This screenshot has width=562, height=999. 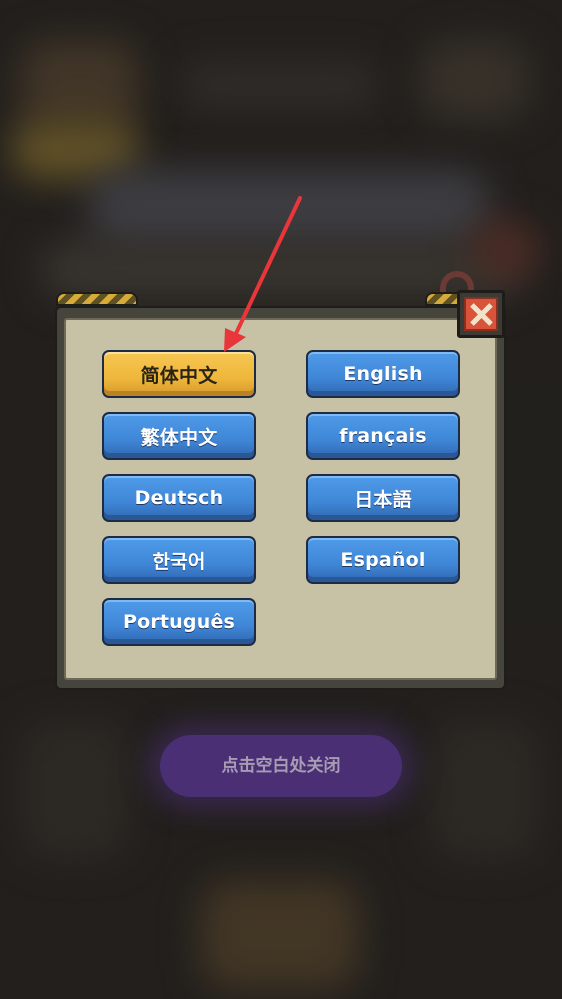 I want to click on language-button-traditional-chinese: 繁体中文, so click(x=179, y=436).